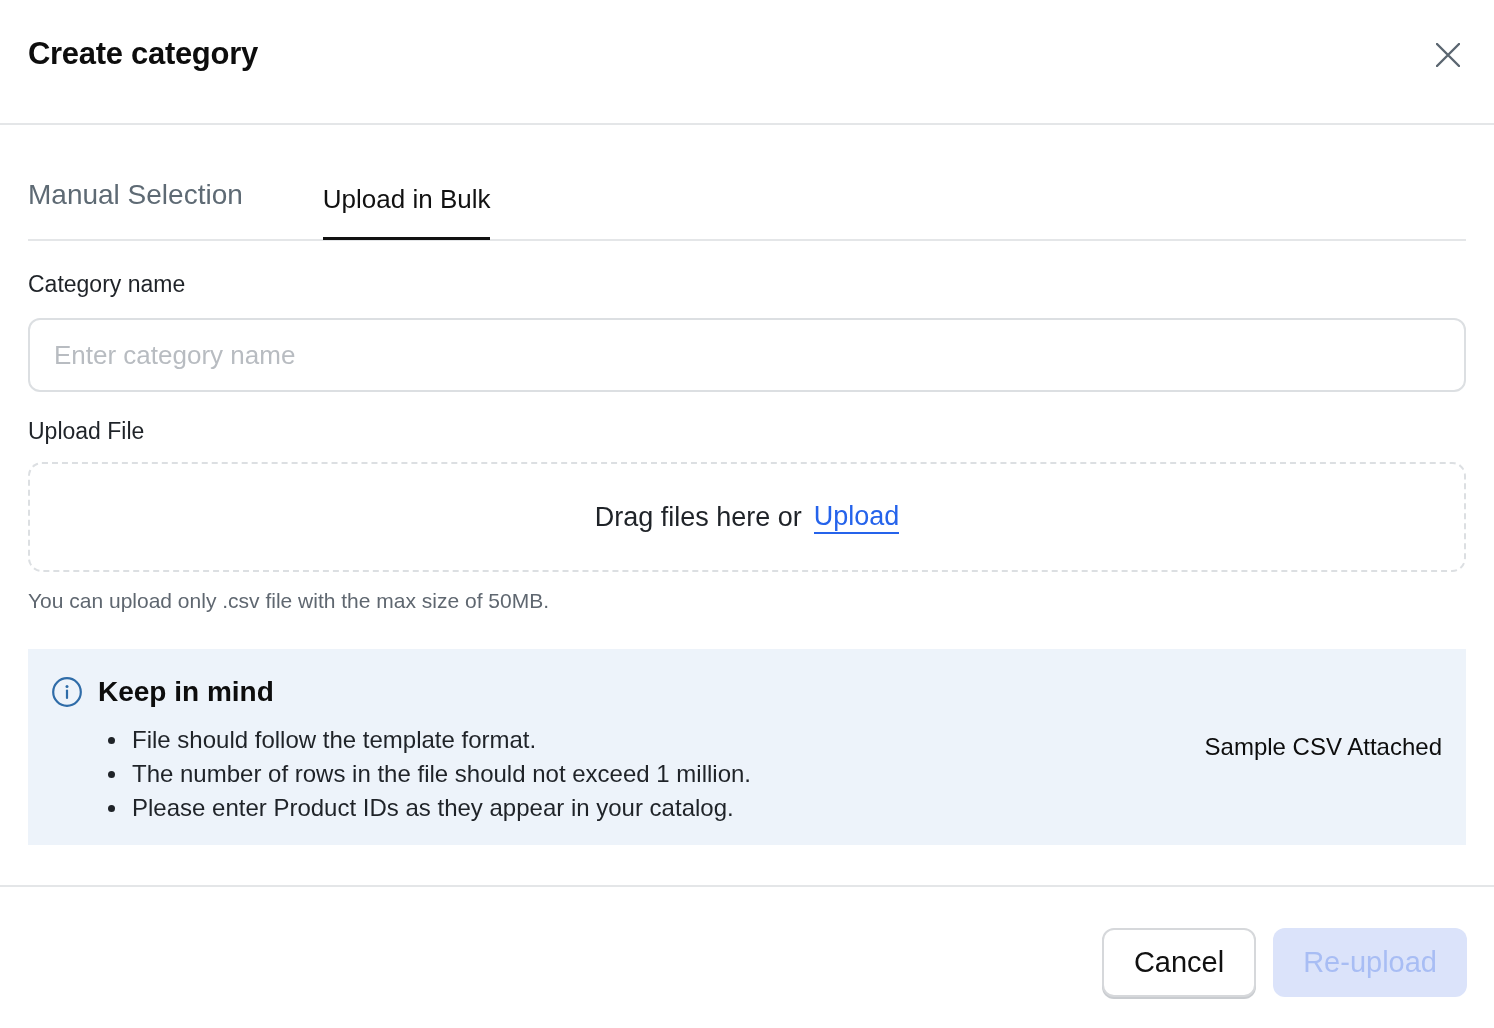  Describe the element at coordinates (1448, 54) in the screenshot. I see `close-icon` at that location.